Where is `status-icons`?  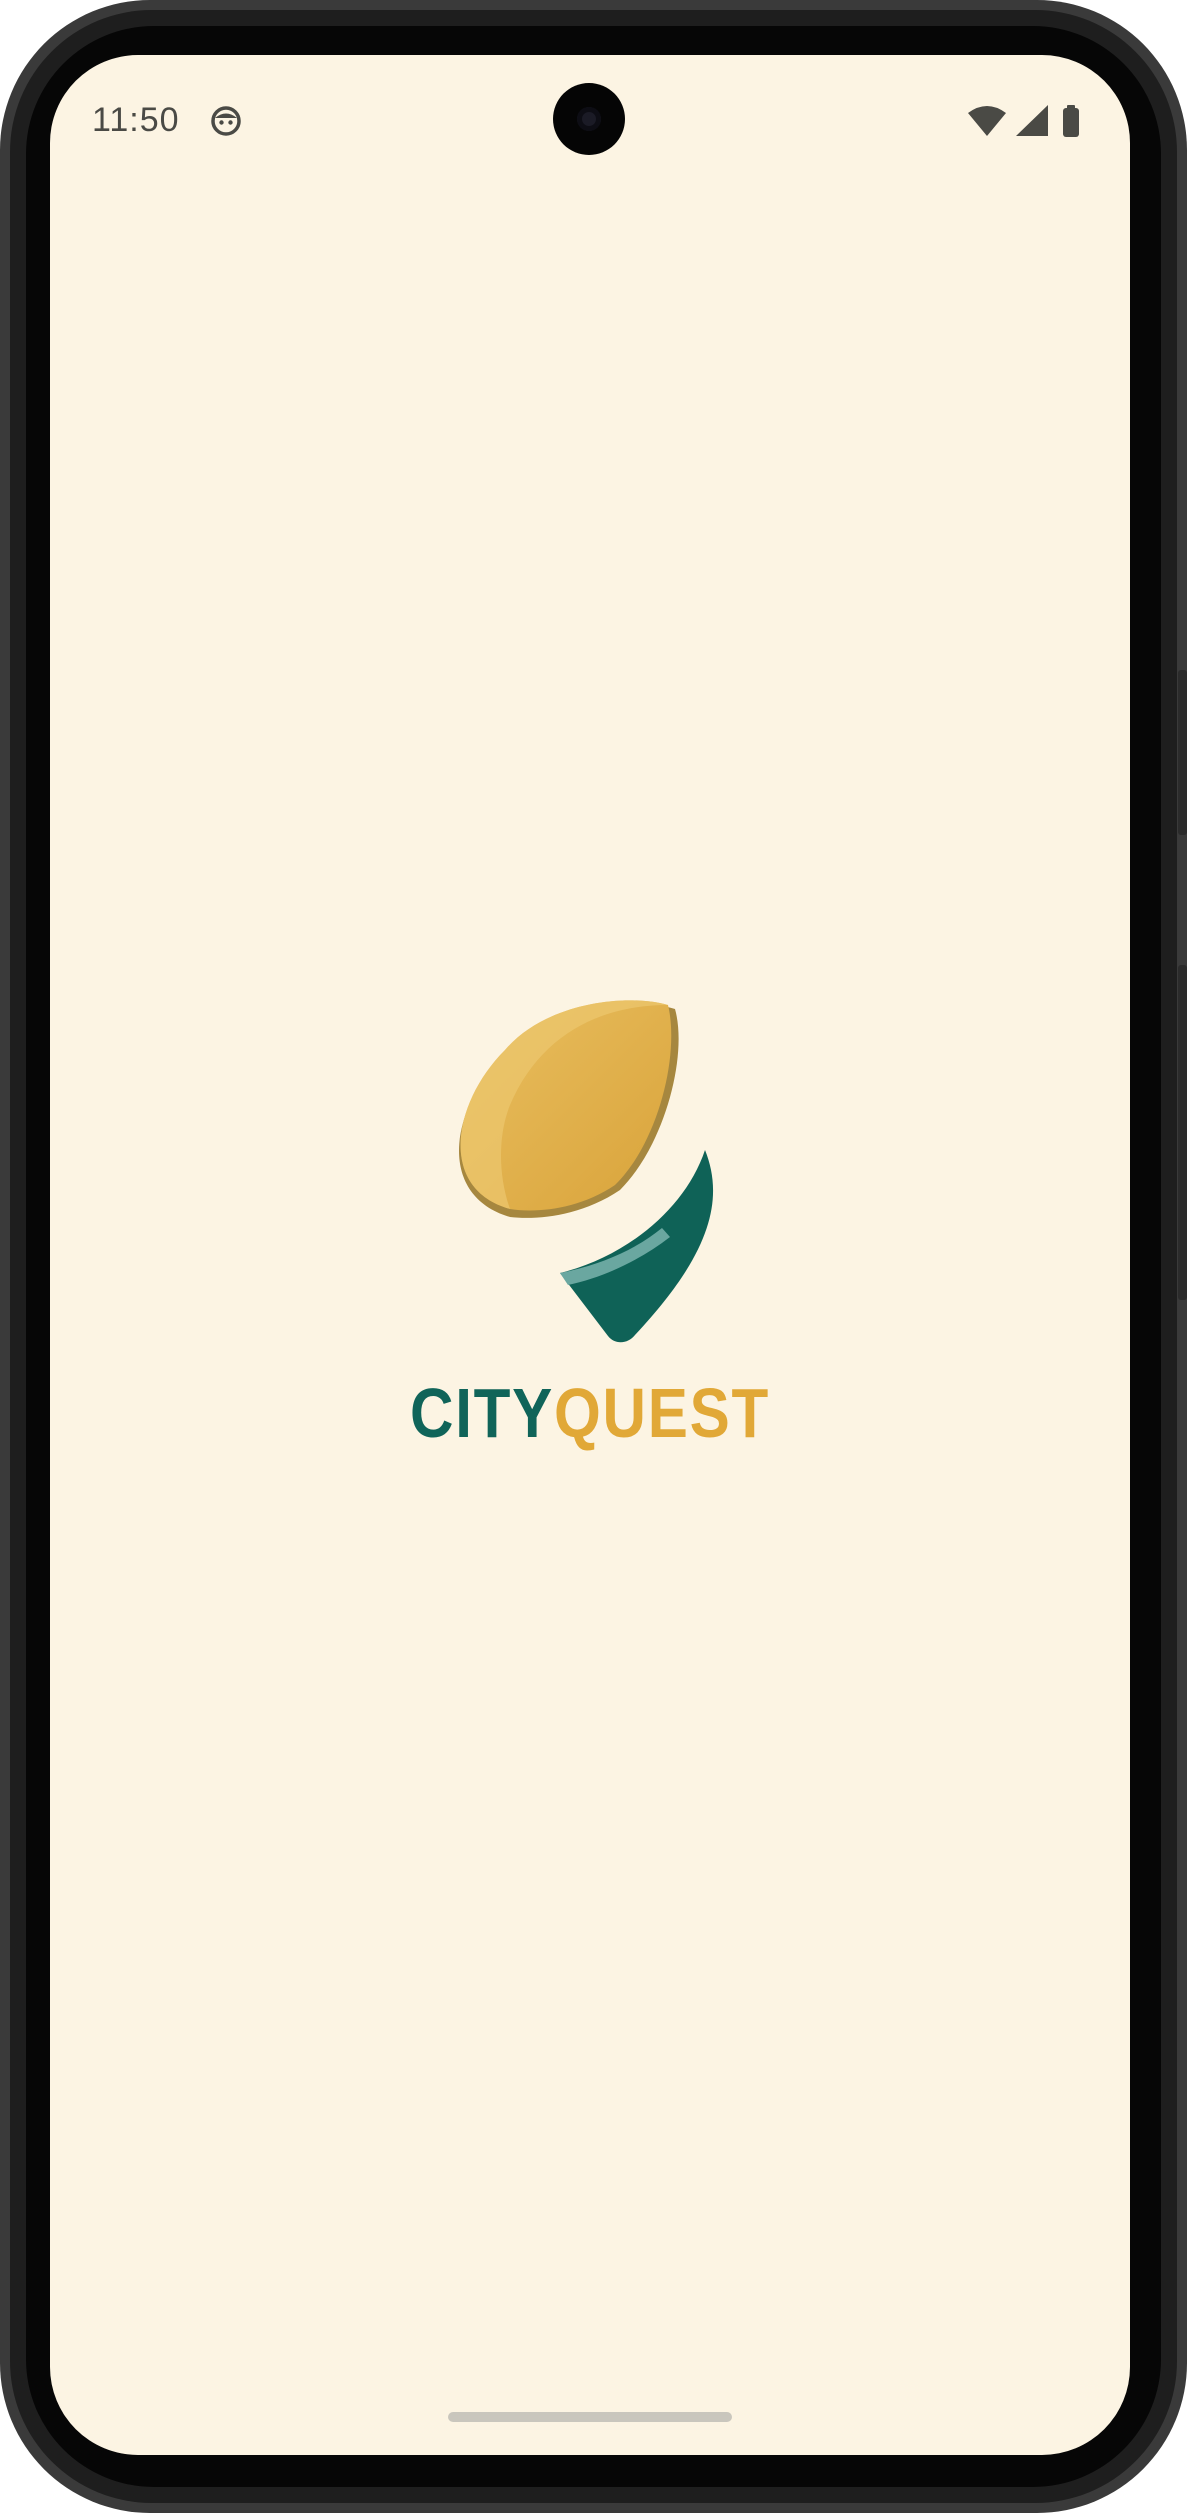 status-icons is located at coordinates (1023, 121).